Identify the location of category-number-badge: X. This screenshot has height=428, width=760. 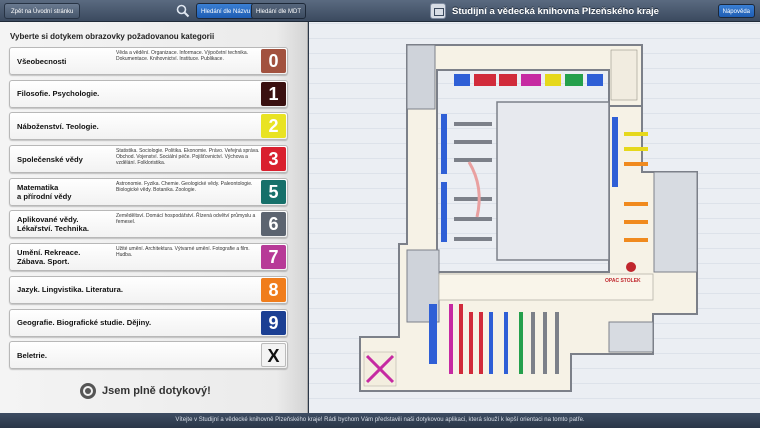
(273, 355).